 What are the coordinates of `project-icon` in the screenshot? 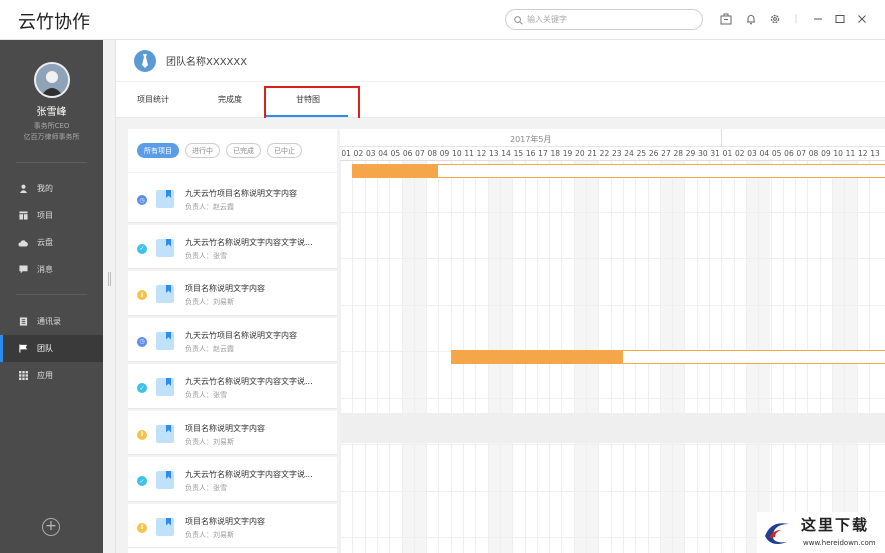 It's located at (23, 216).